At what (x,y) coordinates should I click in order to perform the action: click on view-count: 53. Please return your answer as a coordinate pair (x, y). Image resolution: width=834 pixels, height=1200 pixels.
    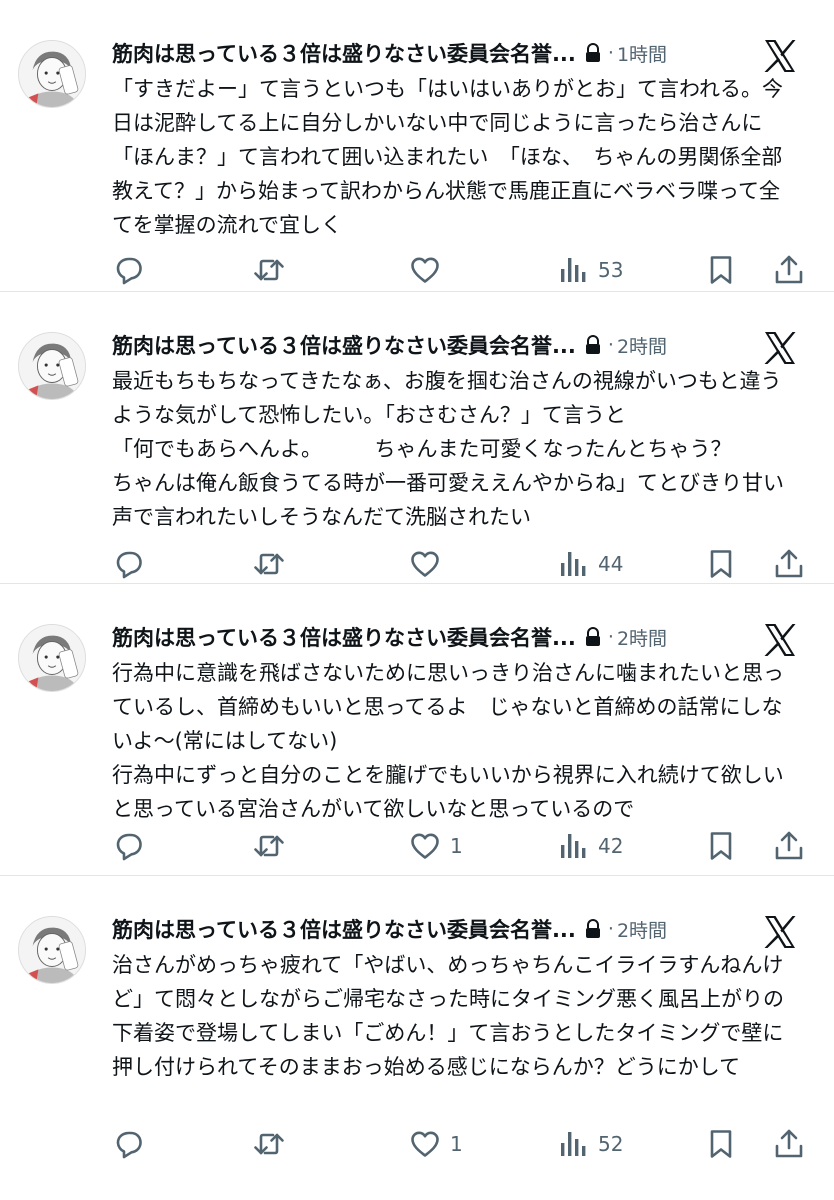
    Looking at the image, I should click on (611, 270).